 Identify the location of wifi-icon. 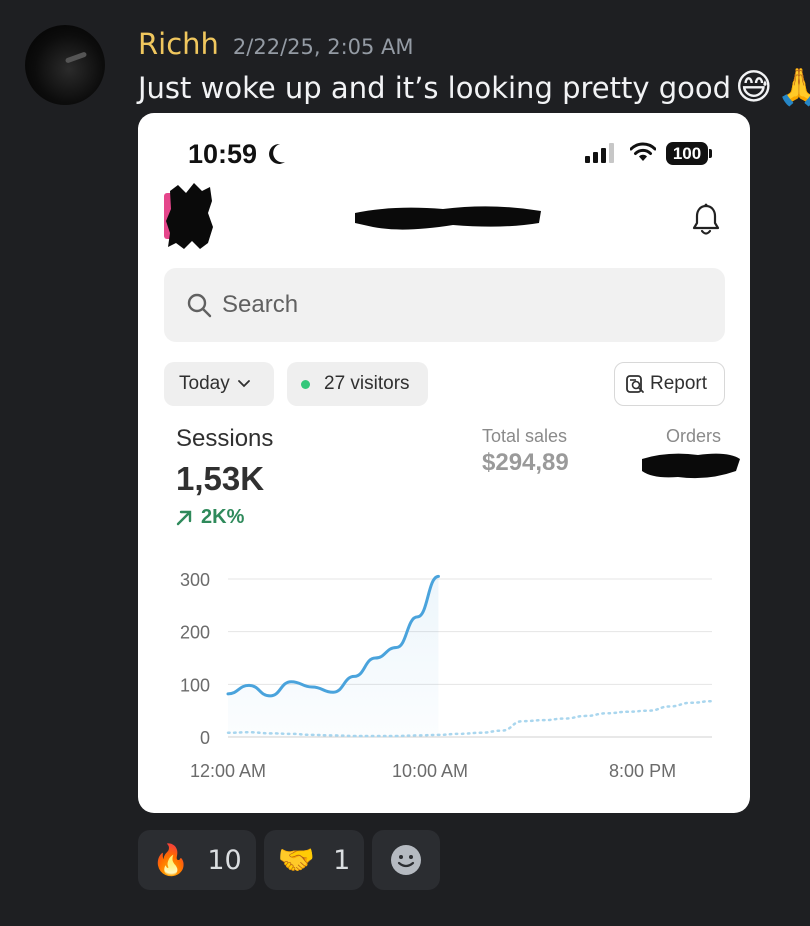
(643, 151).